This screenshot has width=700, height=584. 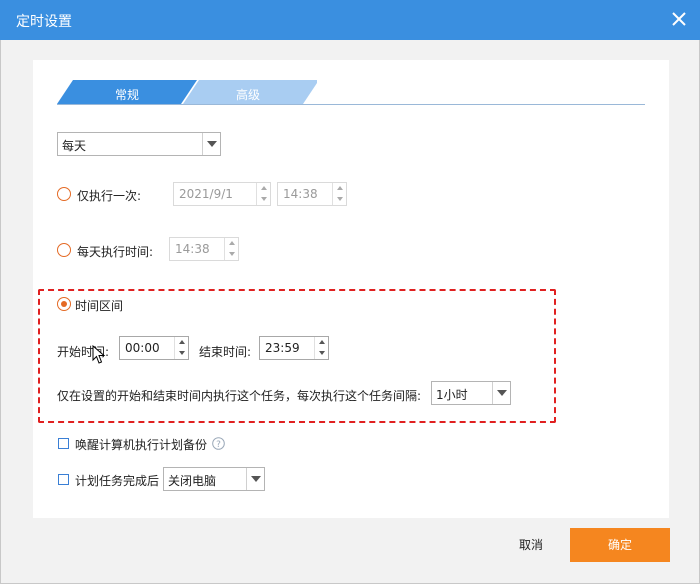 I want to click on end-time-label: 结束时间:, so click(x=225, y=352).